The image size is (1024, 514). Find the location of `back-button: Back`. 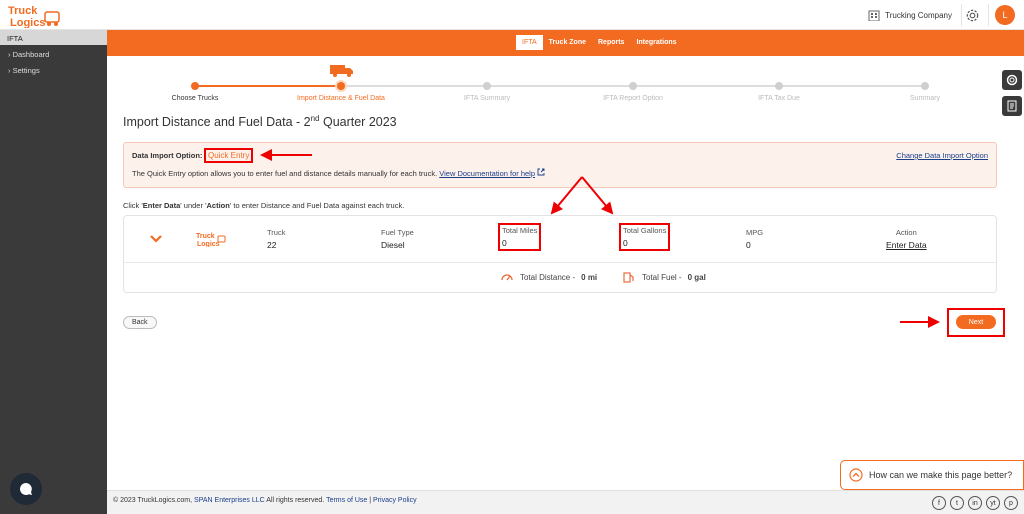

back-button: Back is located at coordinates (140, 322).